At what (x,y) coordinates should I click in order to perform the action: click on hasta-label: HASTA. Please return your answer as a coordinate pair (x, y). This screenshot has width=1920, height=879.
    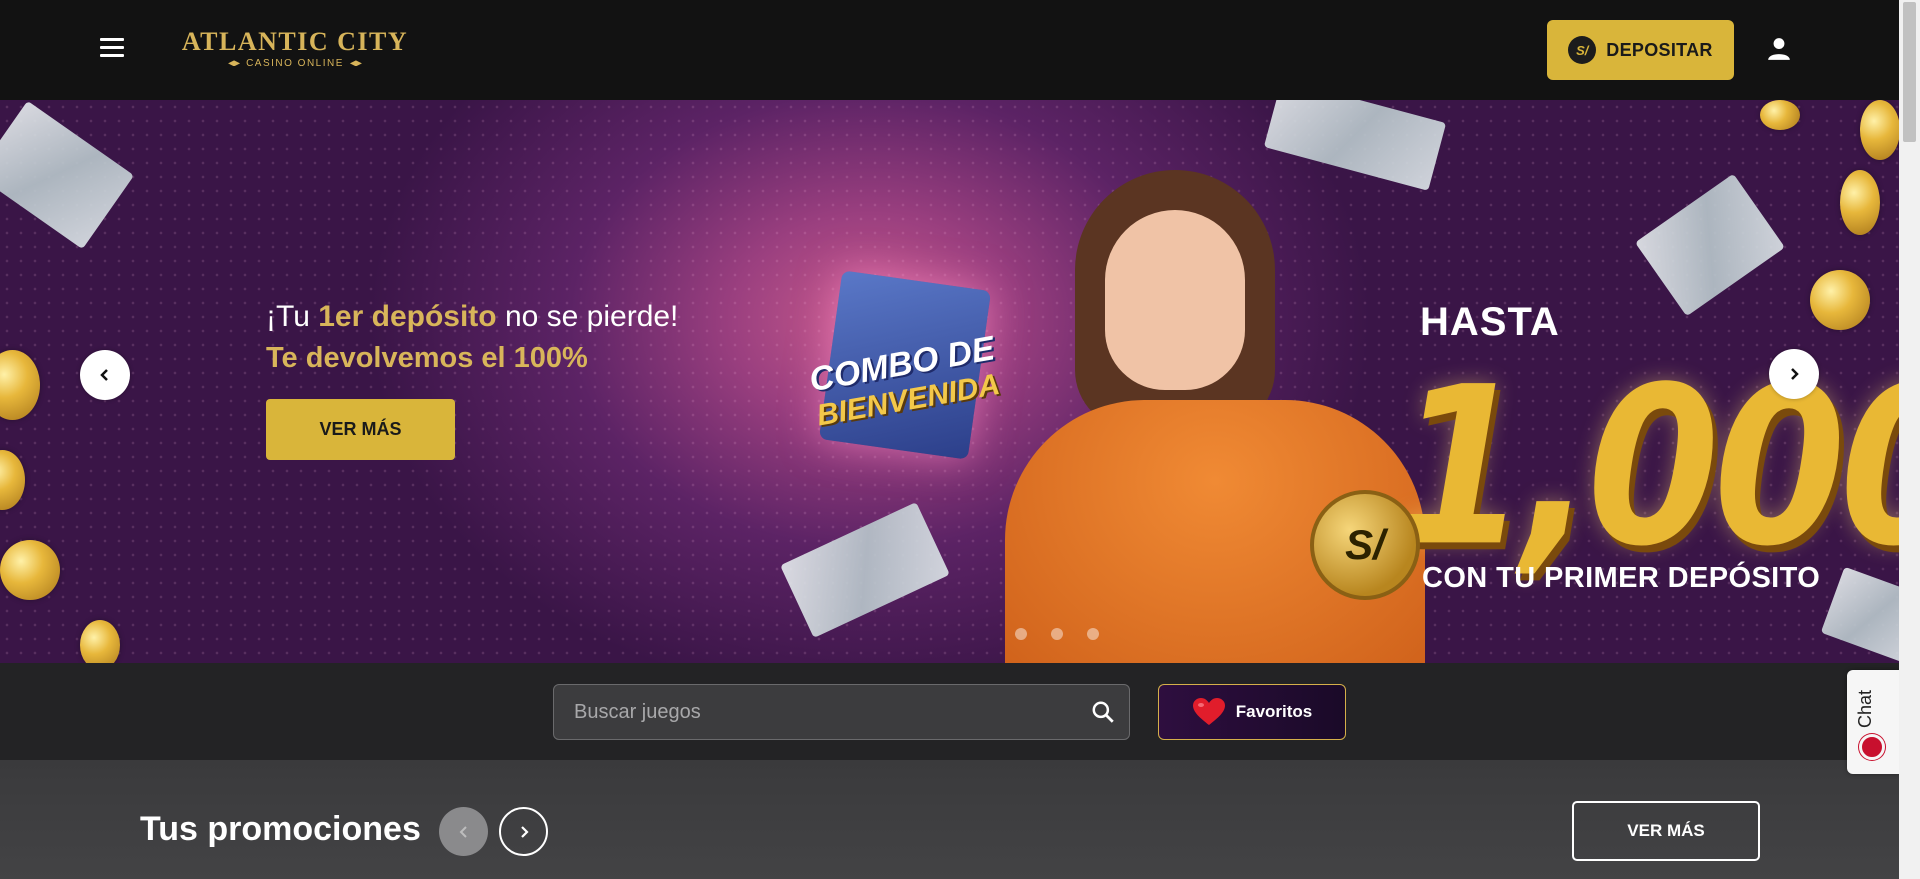
    Looking at the image, I should click on (1490, 322).